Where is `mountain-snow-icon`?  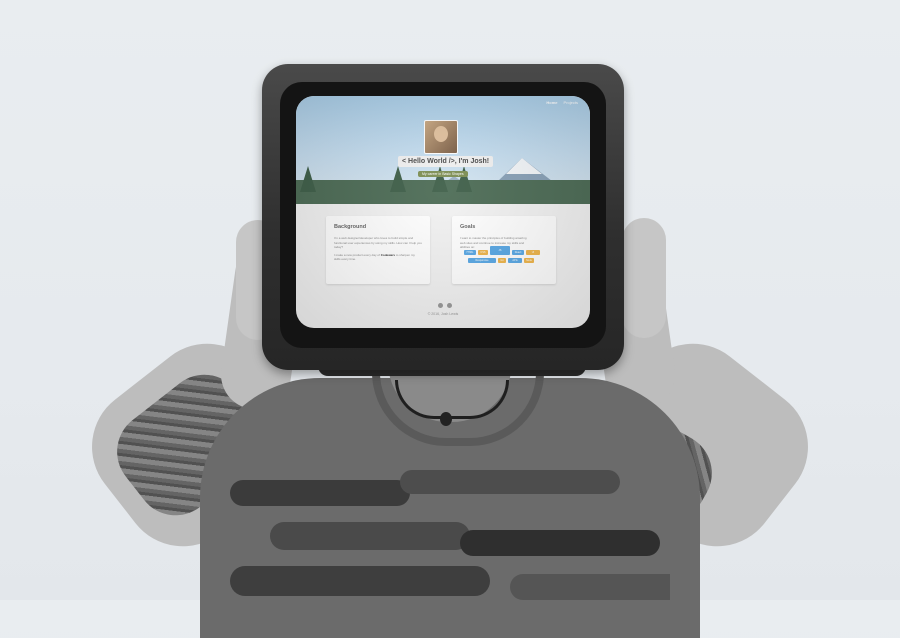
mountain-snow-icon is located at coordinates (524, 166).